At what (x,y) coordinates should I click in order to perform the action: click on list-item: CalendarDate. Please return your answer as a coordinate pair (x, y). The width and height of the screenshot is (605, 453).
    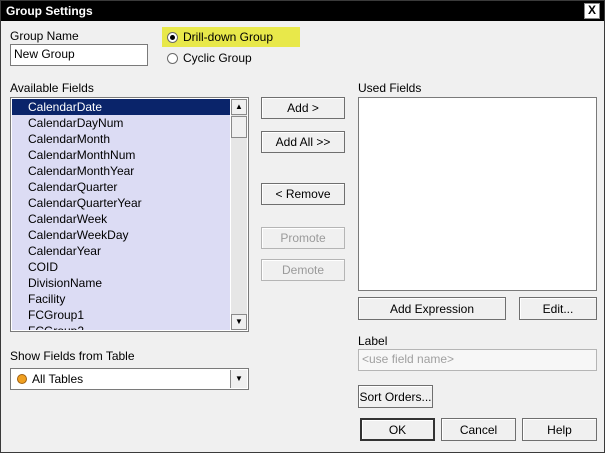
    Looking at the image, I should click on (121, 107).